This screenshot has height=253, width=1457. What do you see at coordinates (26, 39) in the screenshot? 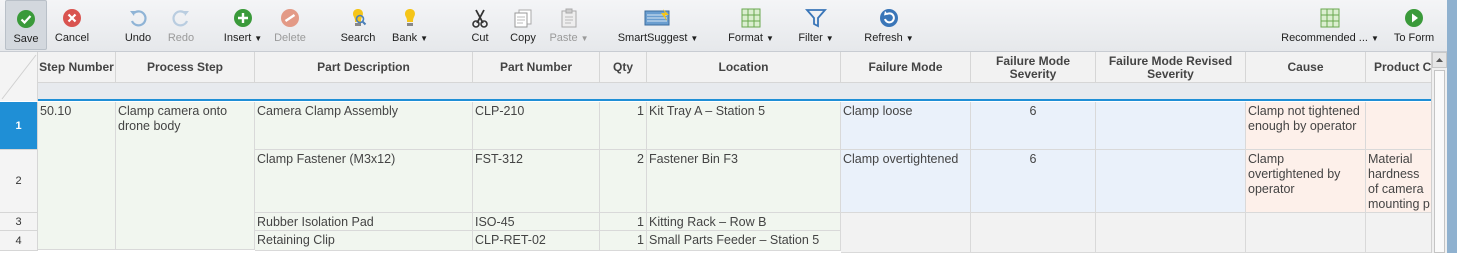
I see `save-label: Save` at bounding box center [26, 39].